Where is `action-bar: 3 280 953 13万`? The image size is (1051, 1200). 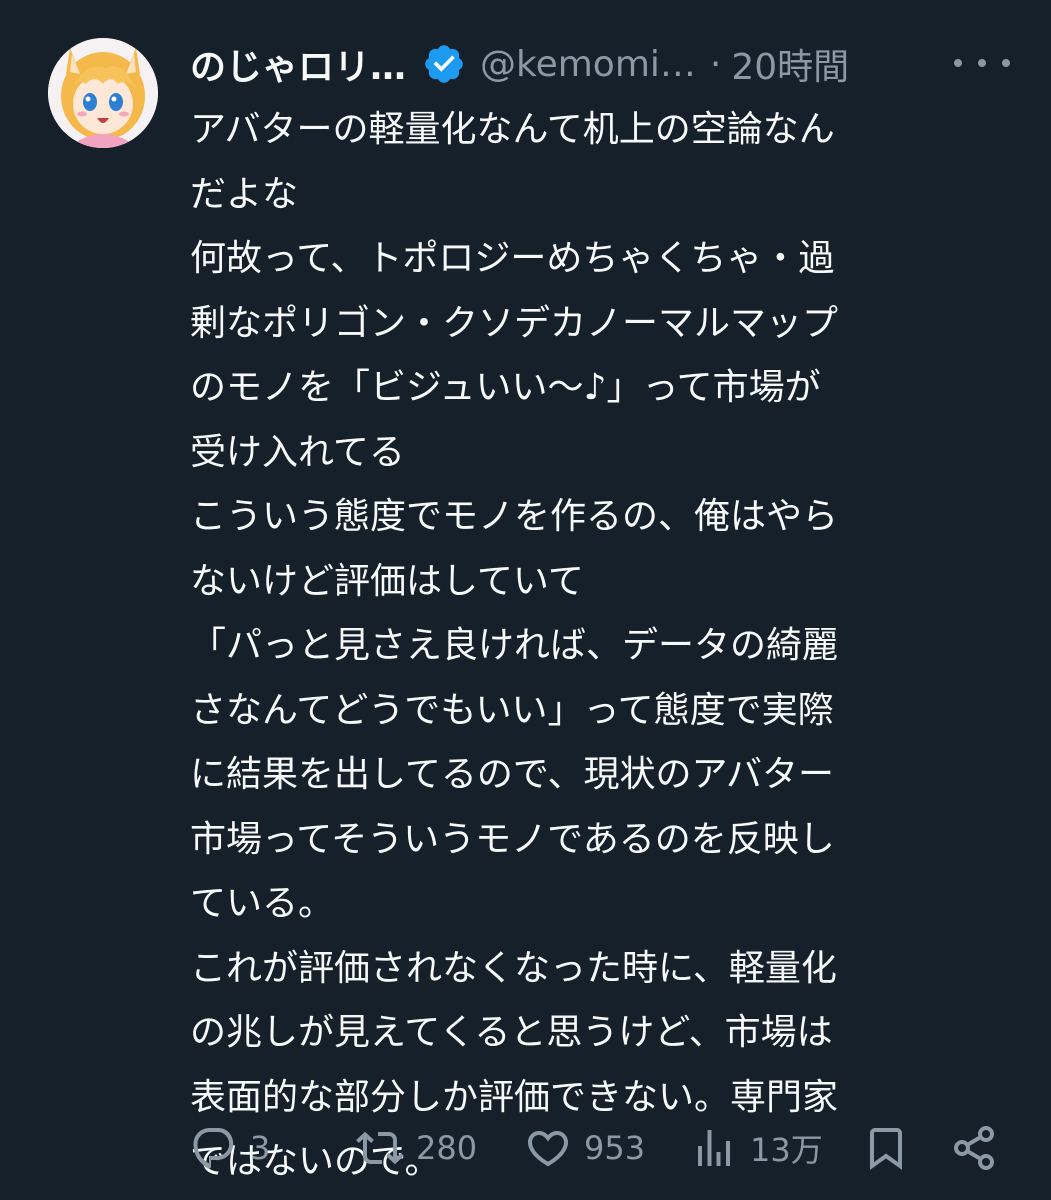 action-bar: 3 280 953 13万 is located at coordinates (600, 1148).